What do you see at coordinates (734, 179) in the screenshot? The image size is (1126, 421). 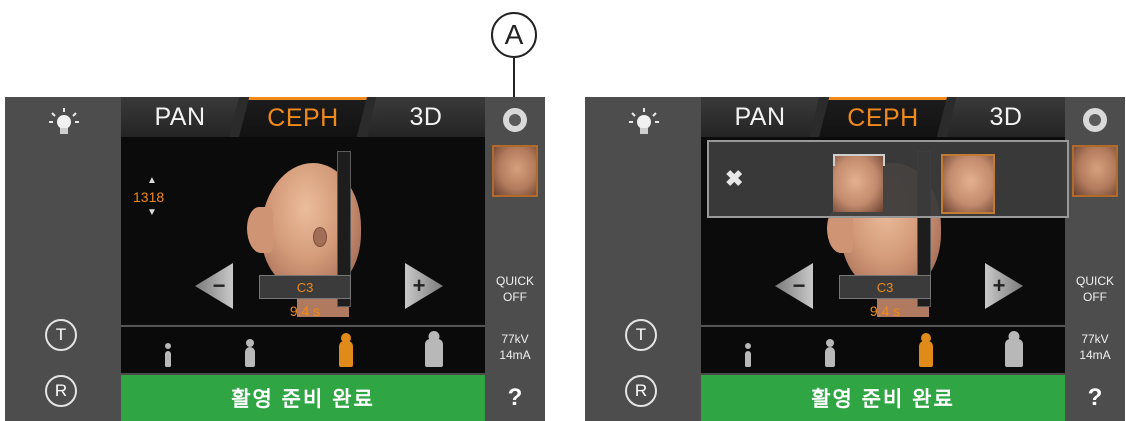 I see `close-icon: ✖` at bounding box center [734, 179].